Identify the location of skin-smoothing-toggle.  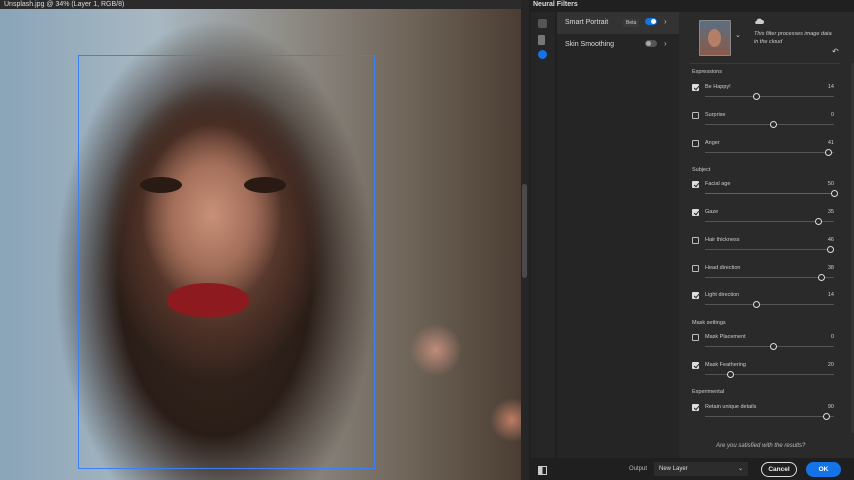
(651, 43).